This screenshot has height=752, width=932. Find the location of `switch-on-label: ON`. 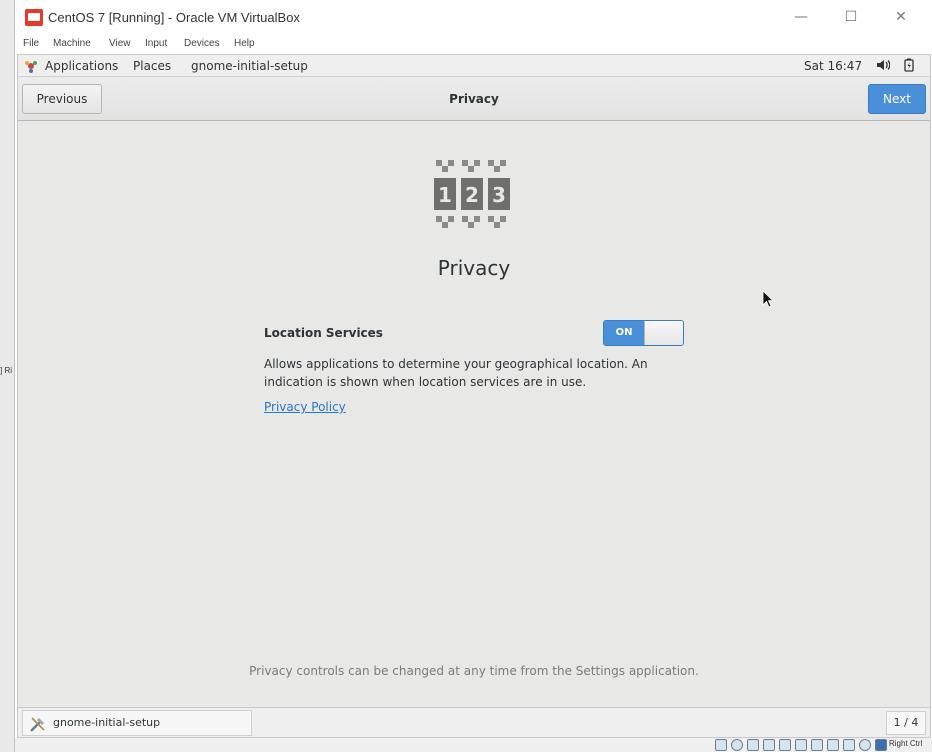

switch-on-label: ON is located at coordinates (624, 333).